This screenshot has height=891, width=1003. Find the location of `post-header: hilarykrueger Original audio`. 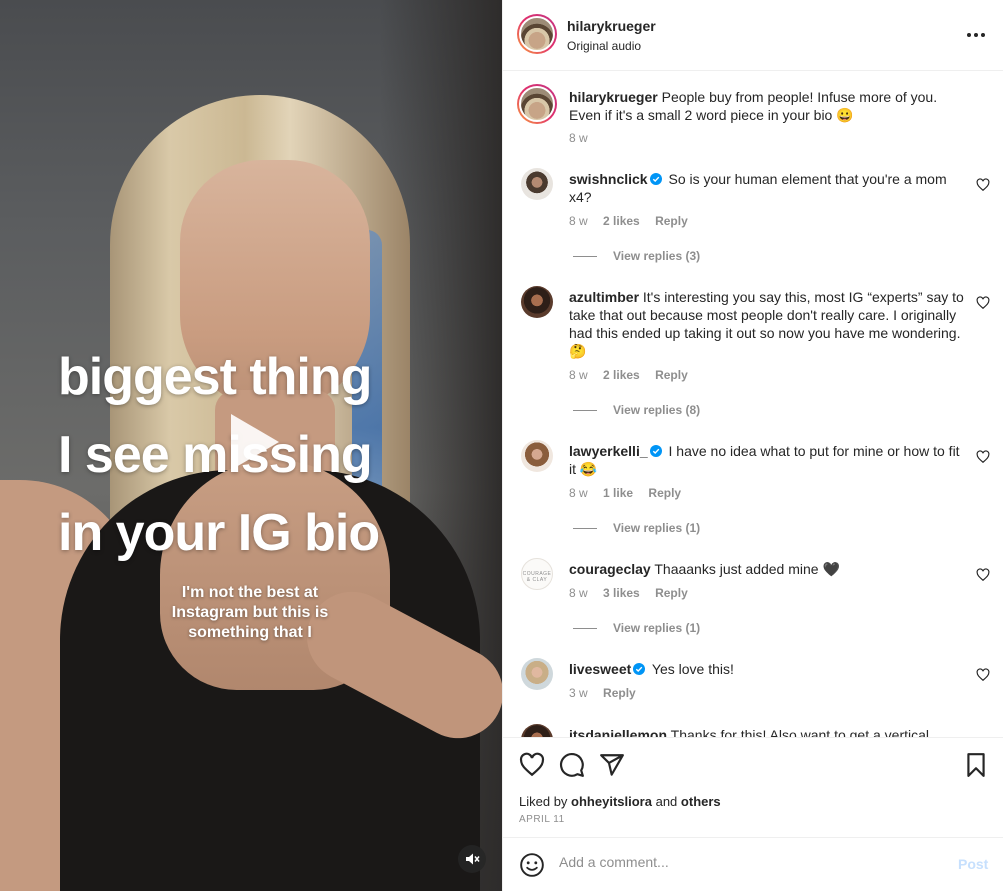

post-header: hilarykrueger Original audio is located at coordinates (753, 35).